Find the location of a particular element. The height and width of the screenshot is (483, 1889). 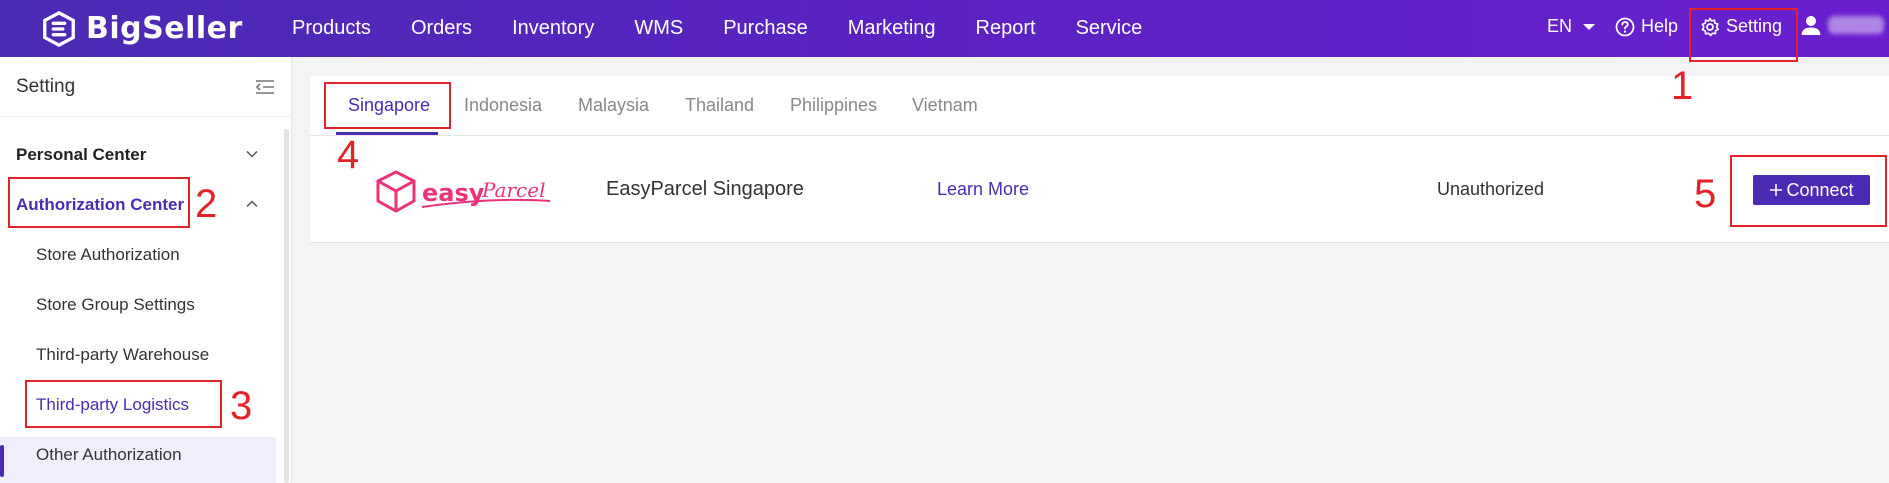

help-link: Help is located at coordinates (1646, 26).